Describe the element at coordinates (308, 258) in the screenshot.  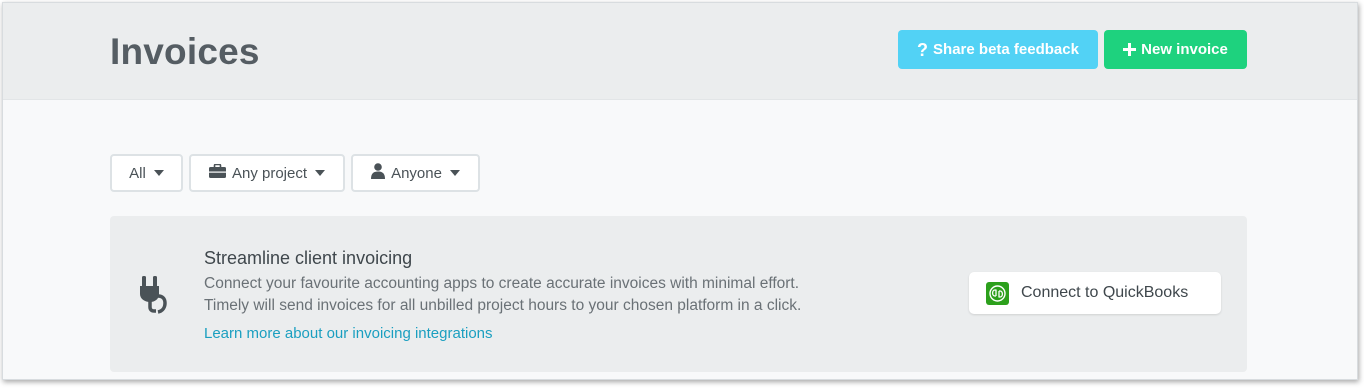
I see `banner-title: Streamline client invoicing` at that location.